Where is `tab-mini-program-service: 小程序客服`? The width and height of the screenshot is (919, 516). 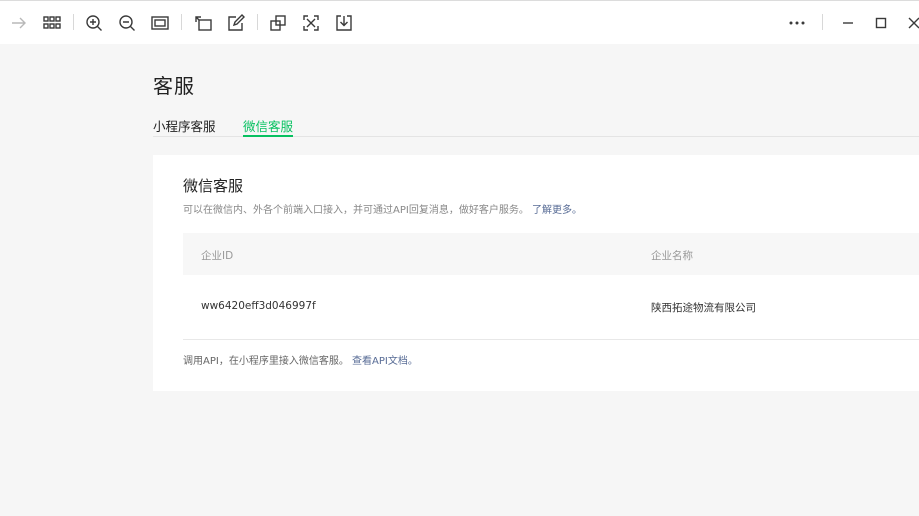
tab-mini-program-service: 小程序客服 is located at coordinates (184, 125).